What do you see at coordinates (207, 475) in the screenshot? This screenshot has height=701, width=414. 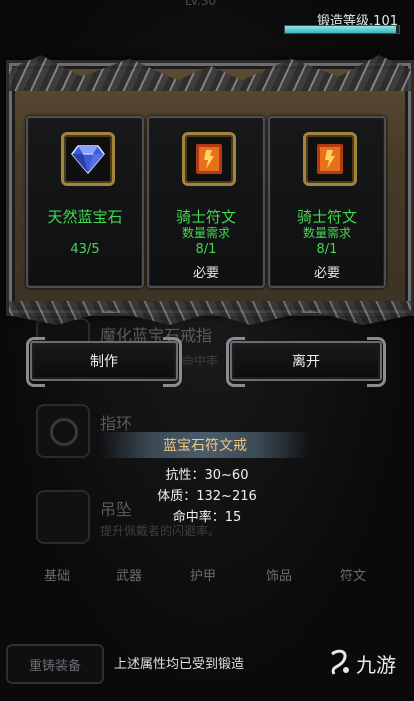 I see `tooltip-stat: 抗性：30~60` at bounding box center [207, 475].